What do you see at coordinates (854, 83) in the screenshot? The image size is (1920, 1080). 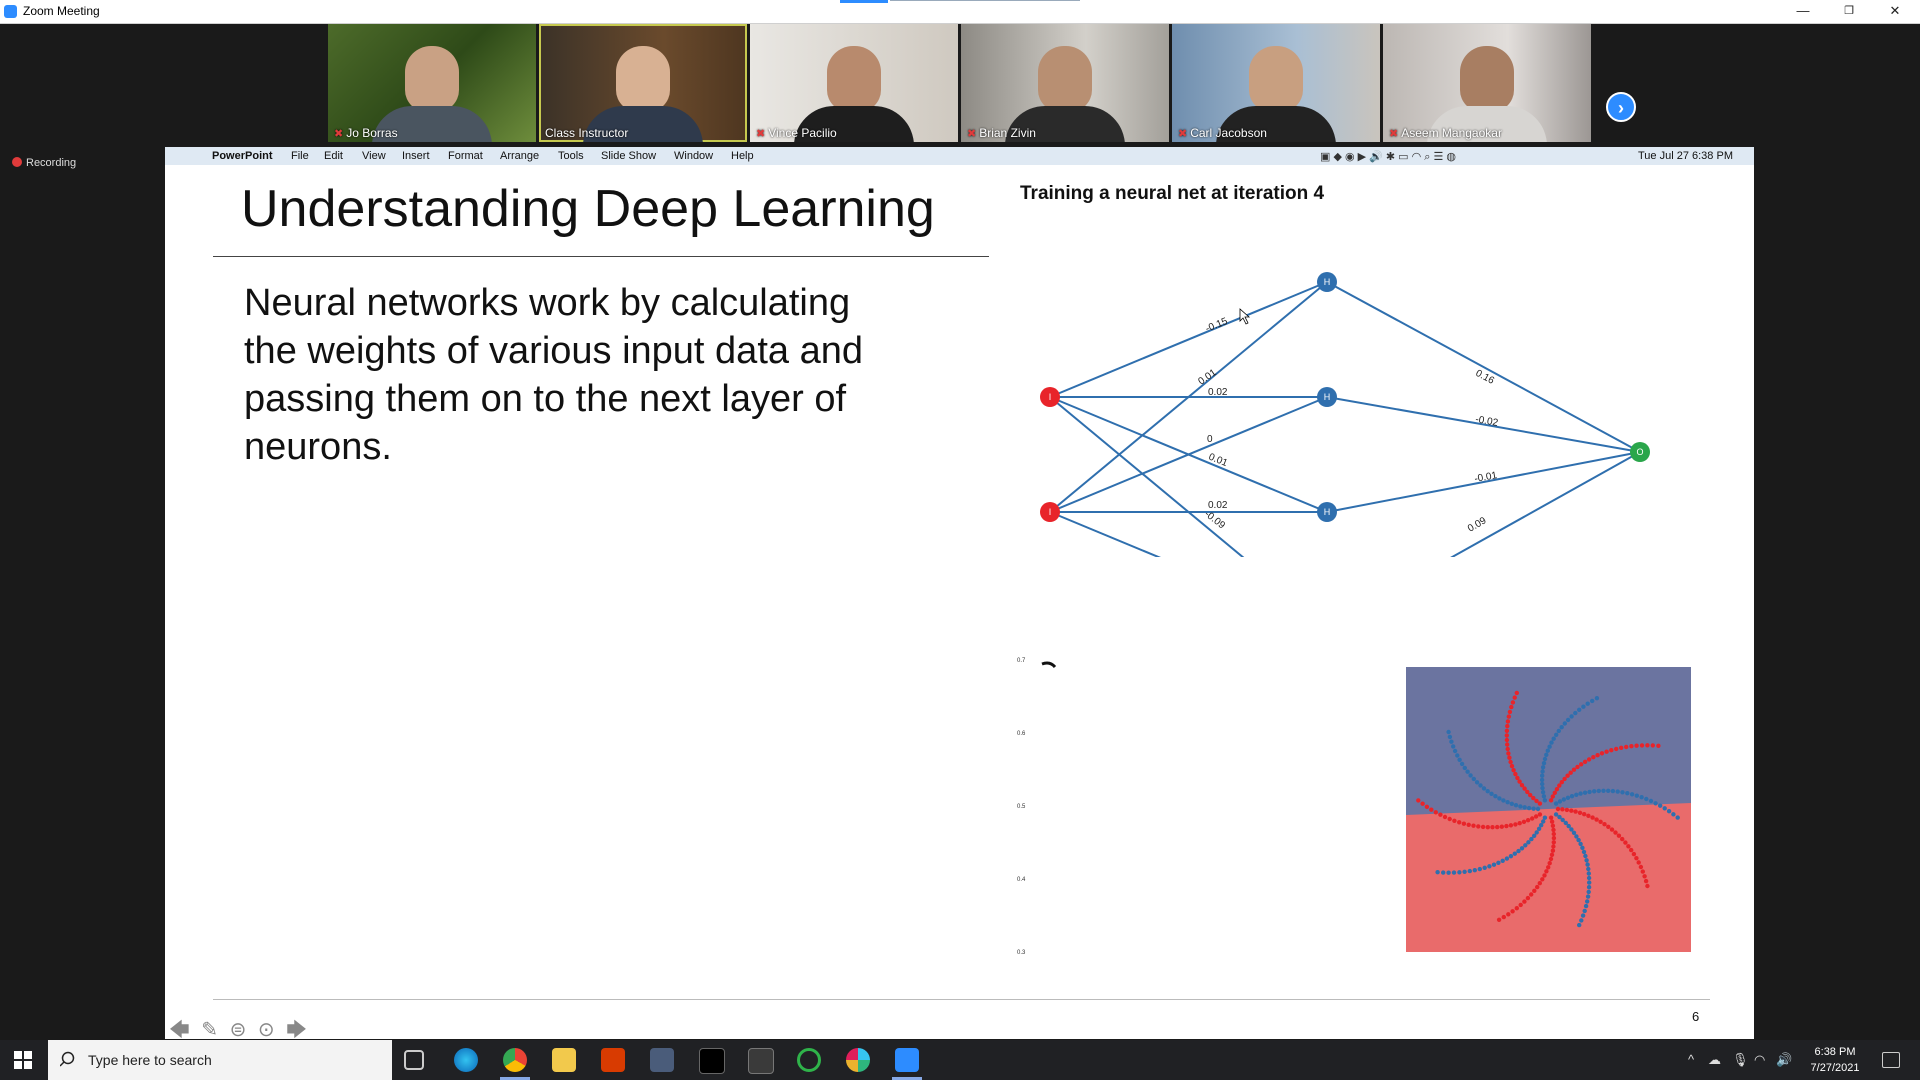 I see `participant-tile: ✖ Vince Pacilio` at bounding box center [854, 83].